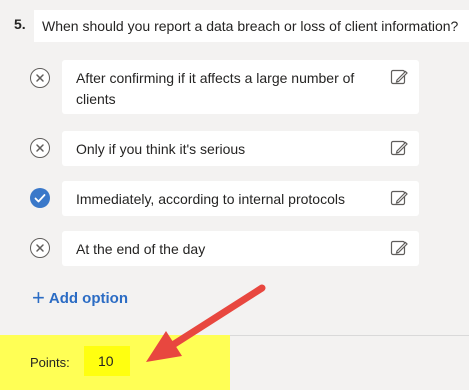 The image size is (469, 390). I want to click on option-text-field: Only if you think it's serious, so click(240, 148).